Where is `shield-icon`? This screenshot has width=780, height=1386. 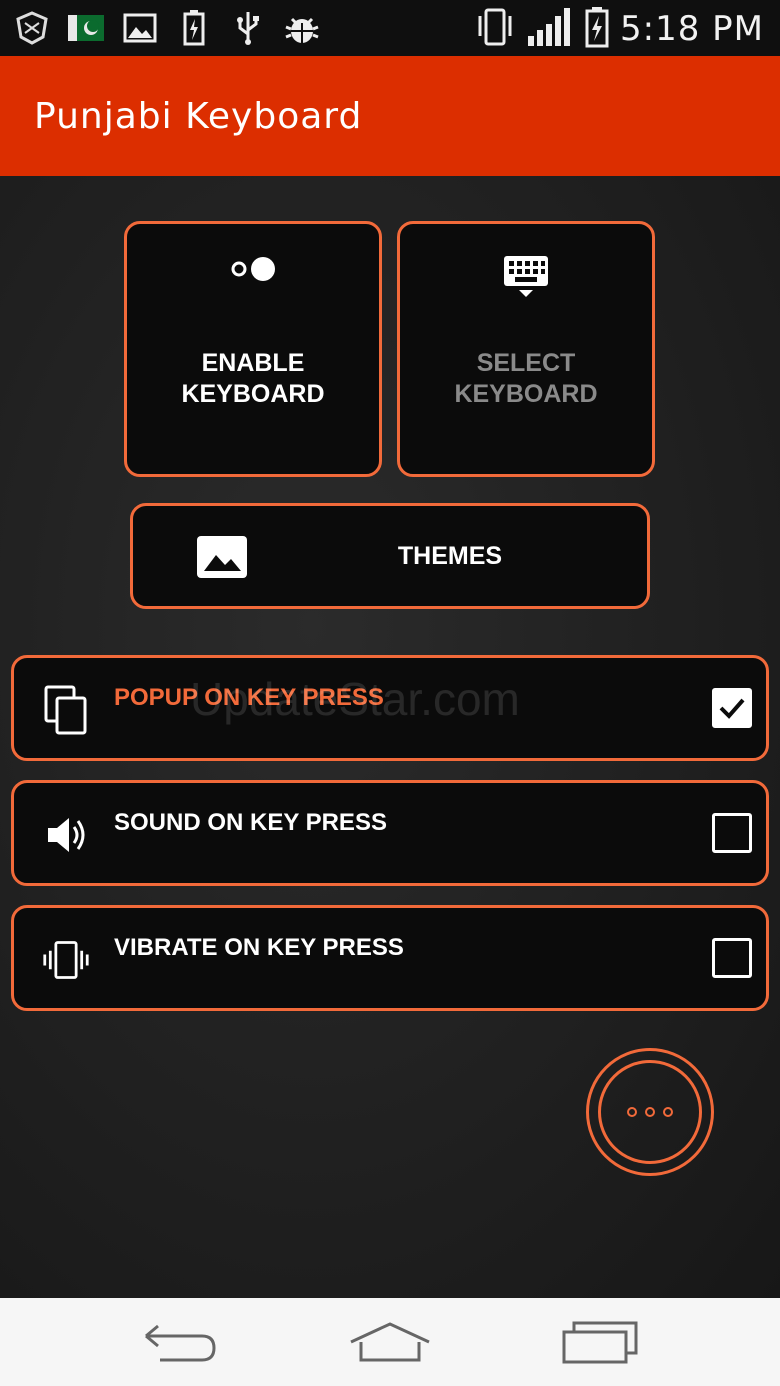
shield-icon is located at coordinates (32, 28).